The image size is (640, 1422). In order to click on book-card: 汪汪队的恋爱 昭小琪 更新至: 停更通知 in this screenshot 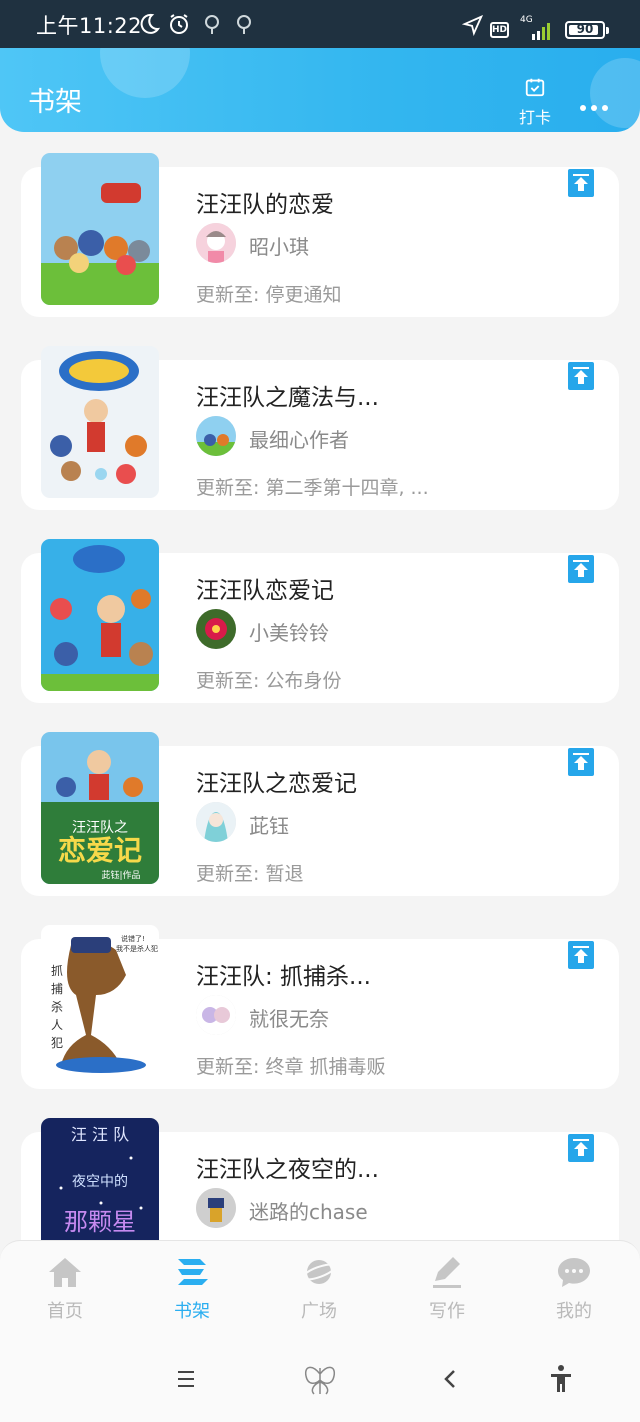, I will do `click(320, 235)`.